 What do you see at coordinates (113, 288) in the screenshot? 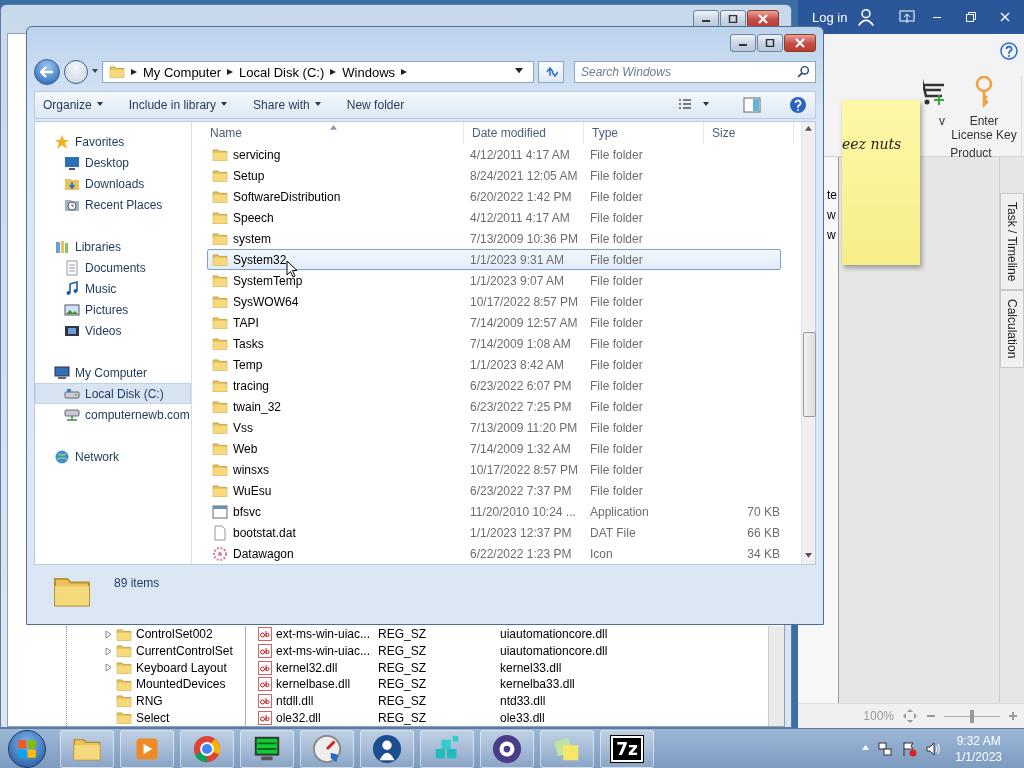
I see `nav-item: Music` at bounding box center [113, 288].